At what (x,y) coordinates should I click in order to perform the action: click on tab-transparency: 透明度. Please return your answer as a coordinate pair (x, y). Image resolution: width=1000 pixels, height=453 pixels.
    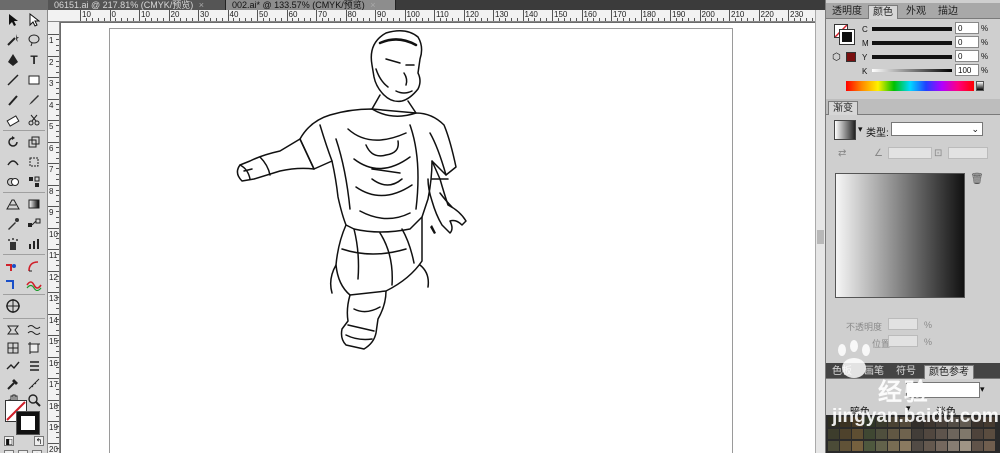
    Looking at the image, I should click on (847, 12).